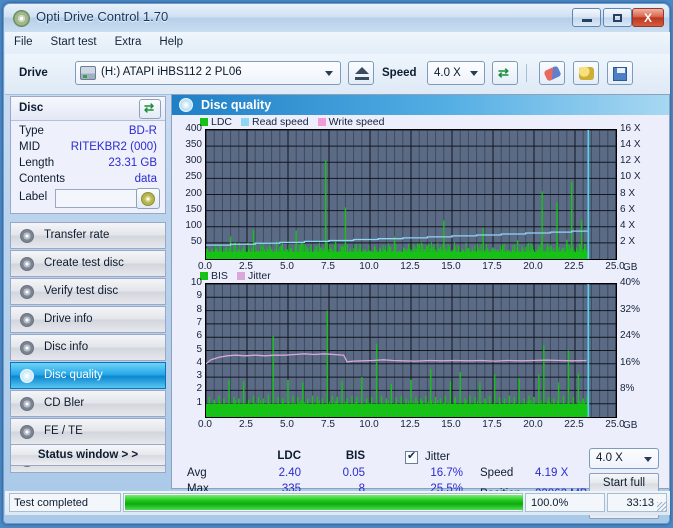  What do you see at coordinates (630, 177) in the screenshot?
I see `y2-tick: 10 X` at bounding box center [630, 177].